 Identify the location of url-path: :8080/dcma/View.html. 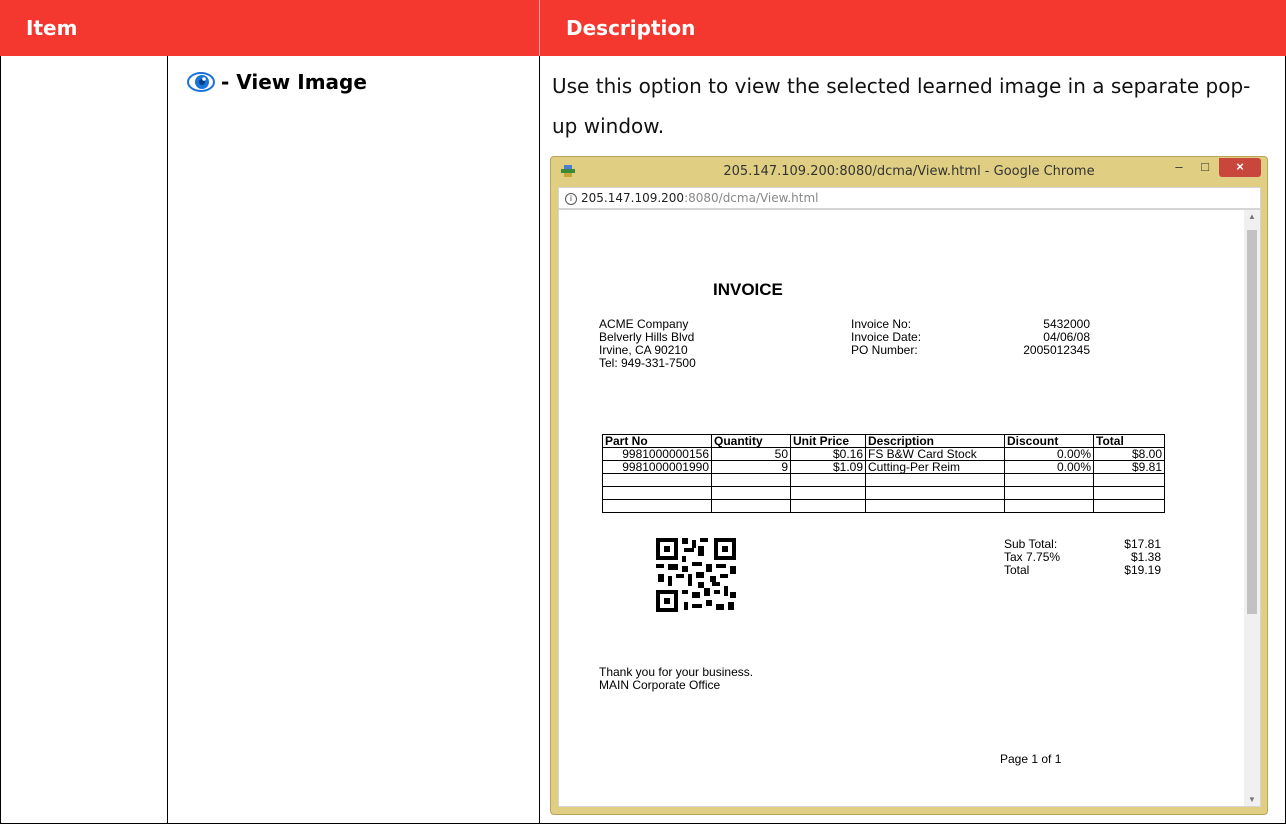
(751, 198).